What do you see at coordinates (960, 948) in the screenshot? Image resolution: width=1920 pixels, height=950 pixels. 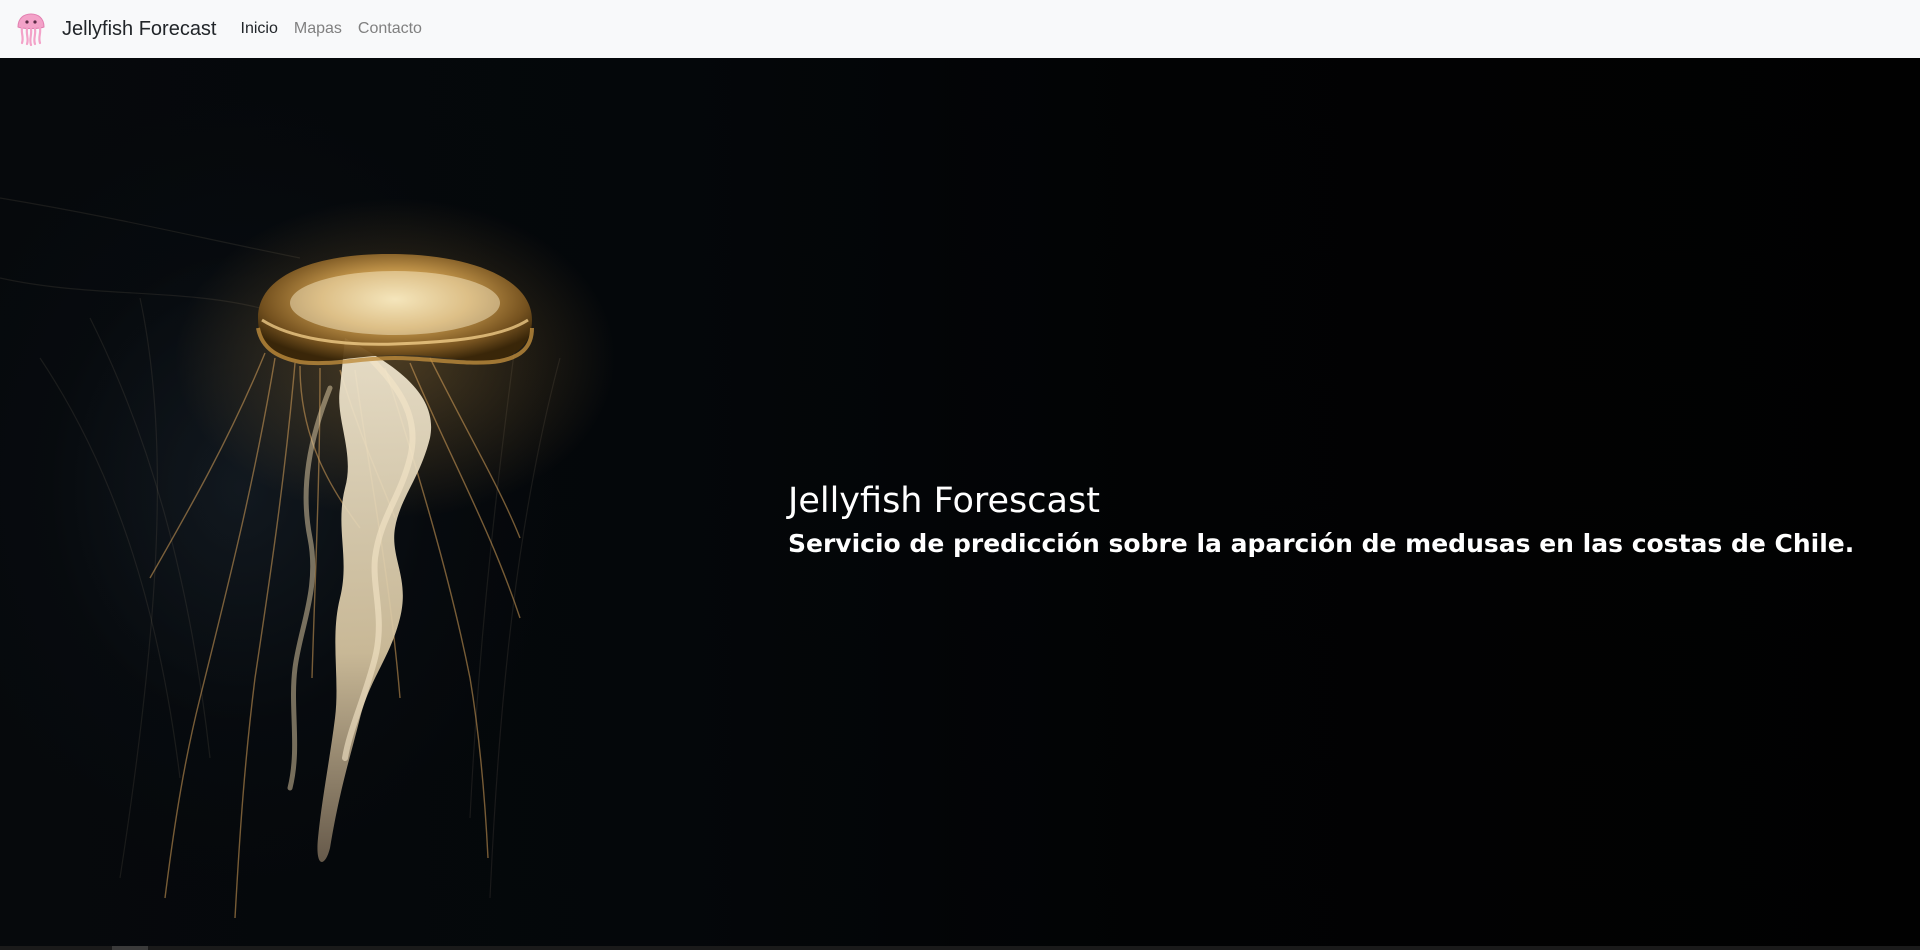 I see `horizontal-scrollbar` at bounding box center [960, 948].